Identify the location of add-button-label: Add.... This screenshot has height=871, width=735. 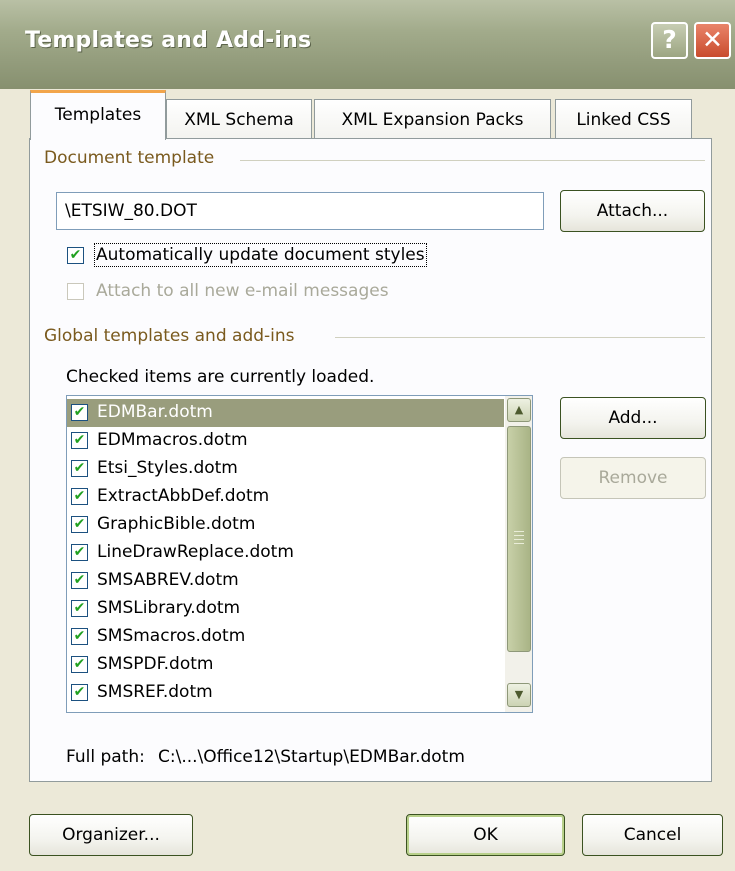
(633, 418).